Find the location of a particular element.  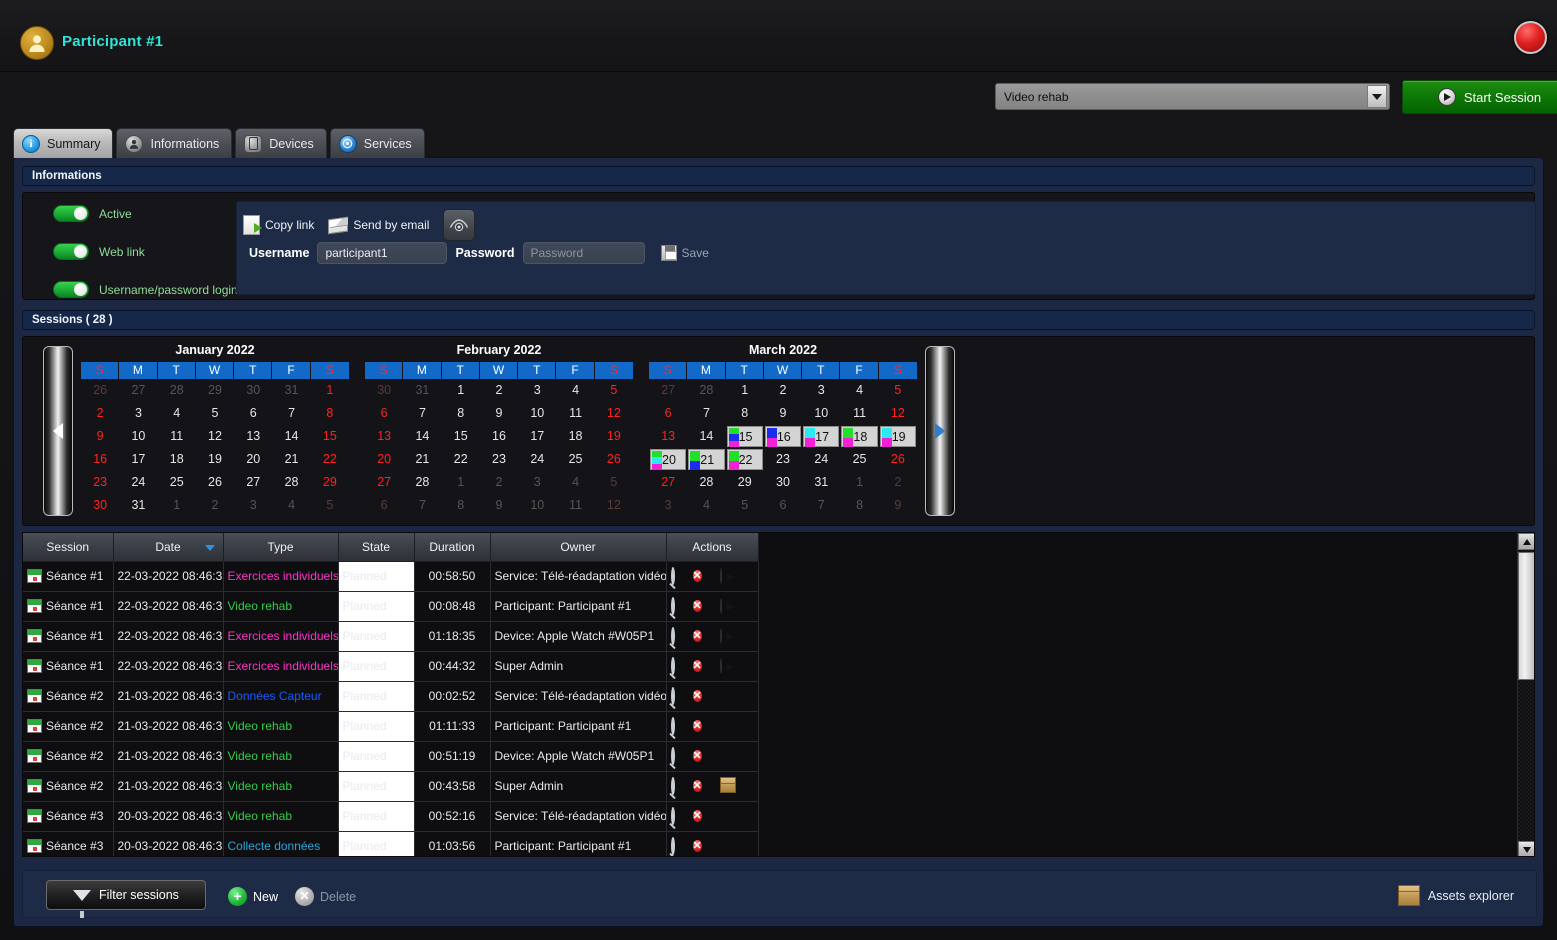

assets-box-icon is located at coordinates (727, 786).